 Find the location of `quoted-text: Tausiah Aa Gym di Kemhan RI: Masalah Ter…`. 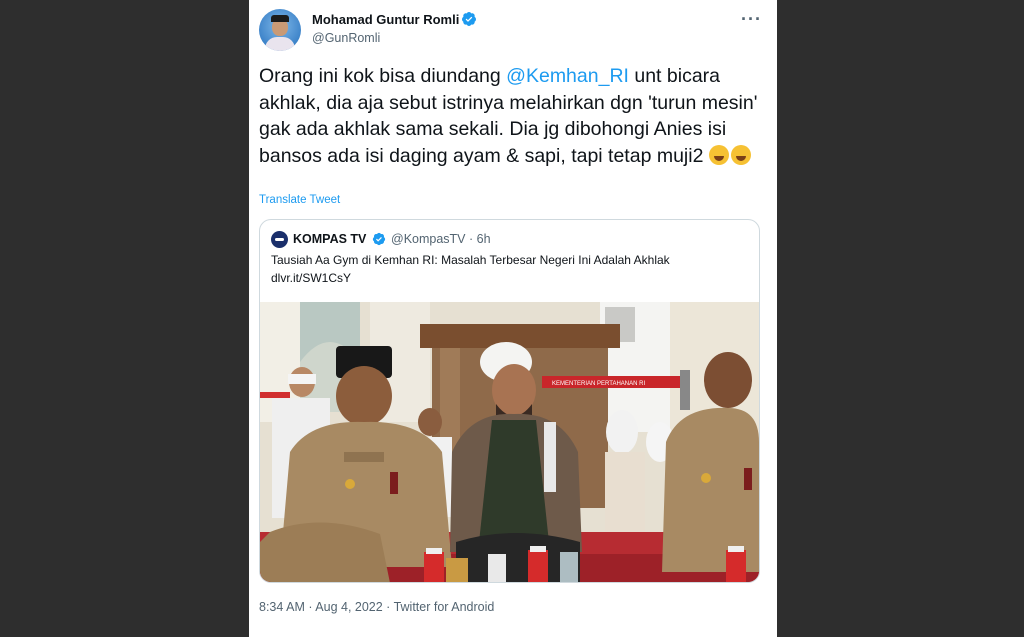

quoted-text: Tausiah Aa Gym di Kemhan RI: Masalah Ter… is located at coordinates (470, 260).